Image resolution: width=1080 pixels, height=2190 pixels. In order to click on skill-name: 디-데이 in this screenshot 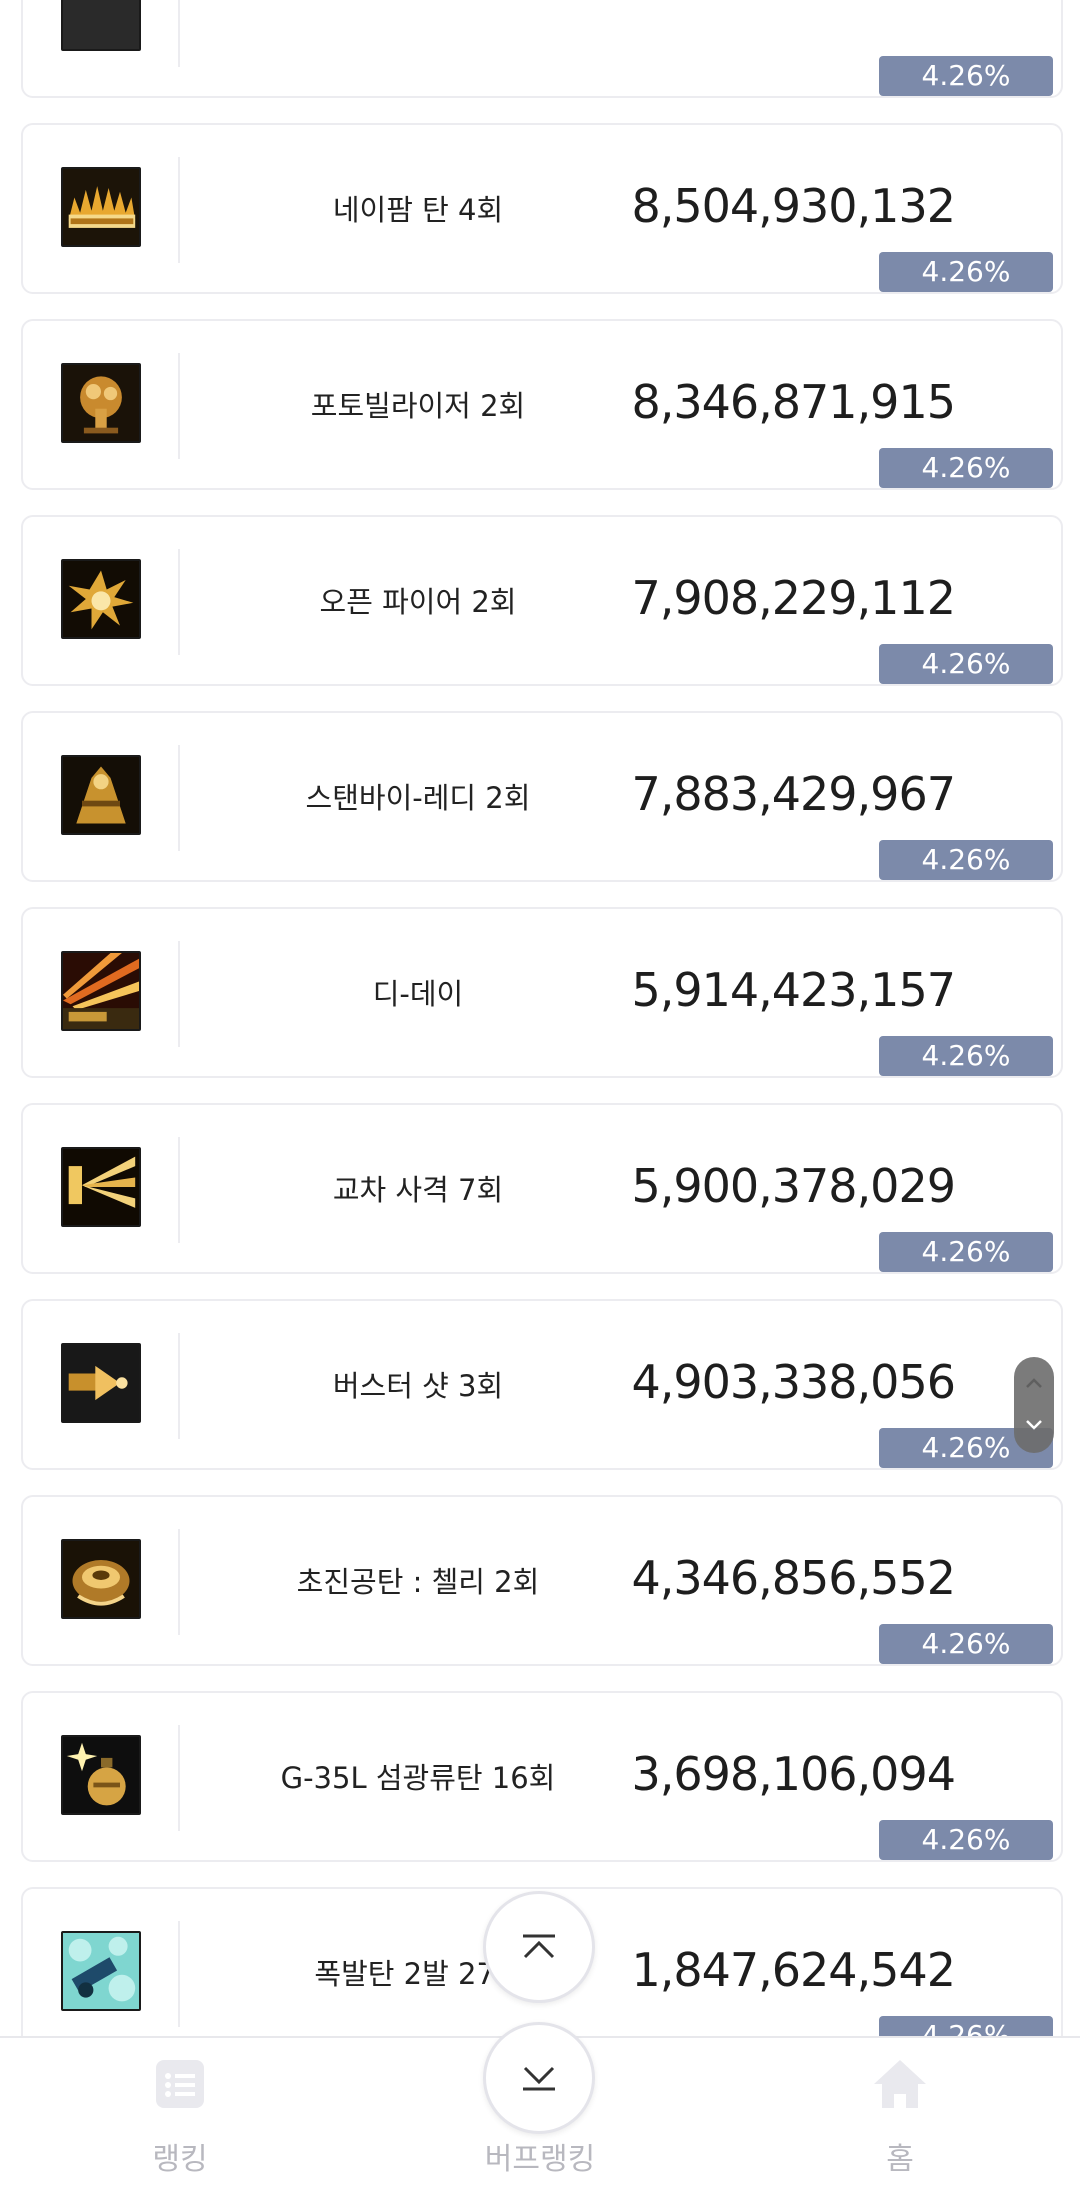, I will do `click(418, 994)`.